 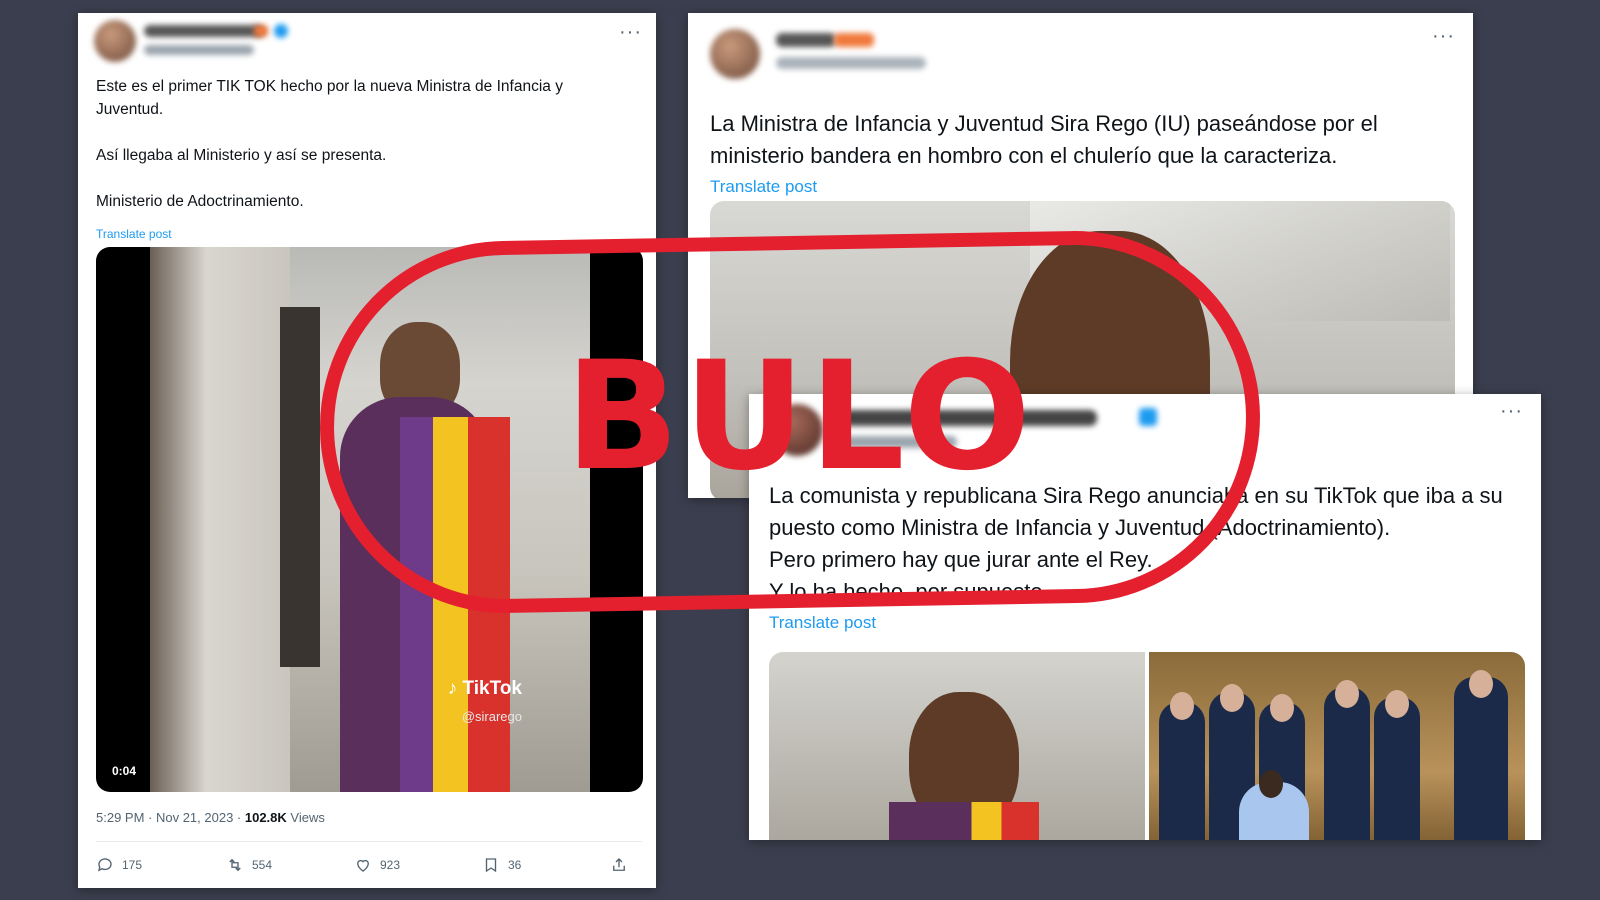 What do you see at coordinates (501, 865) in the screenshot?
I see `bookmark-button: 36` at bounding box center [501, 865].